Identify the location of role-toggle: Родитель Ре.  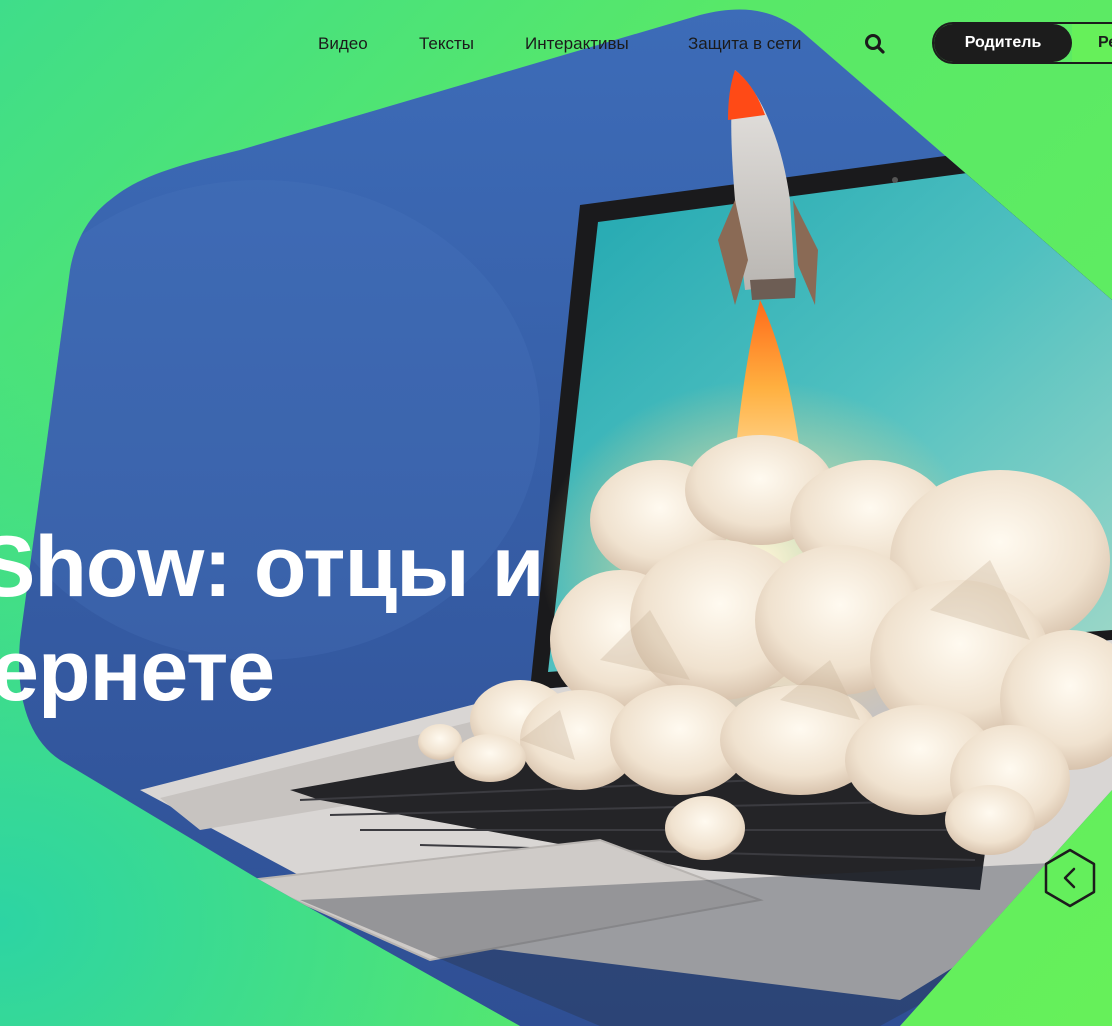
(1022, 43).